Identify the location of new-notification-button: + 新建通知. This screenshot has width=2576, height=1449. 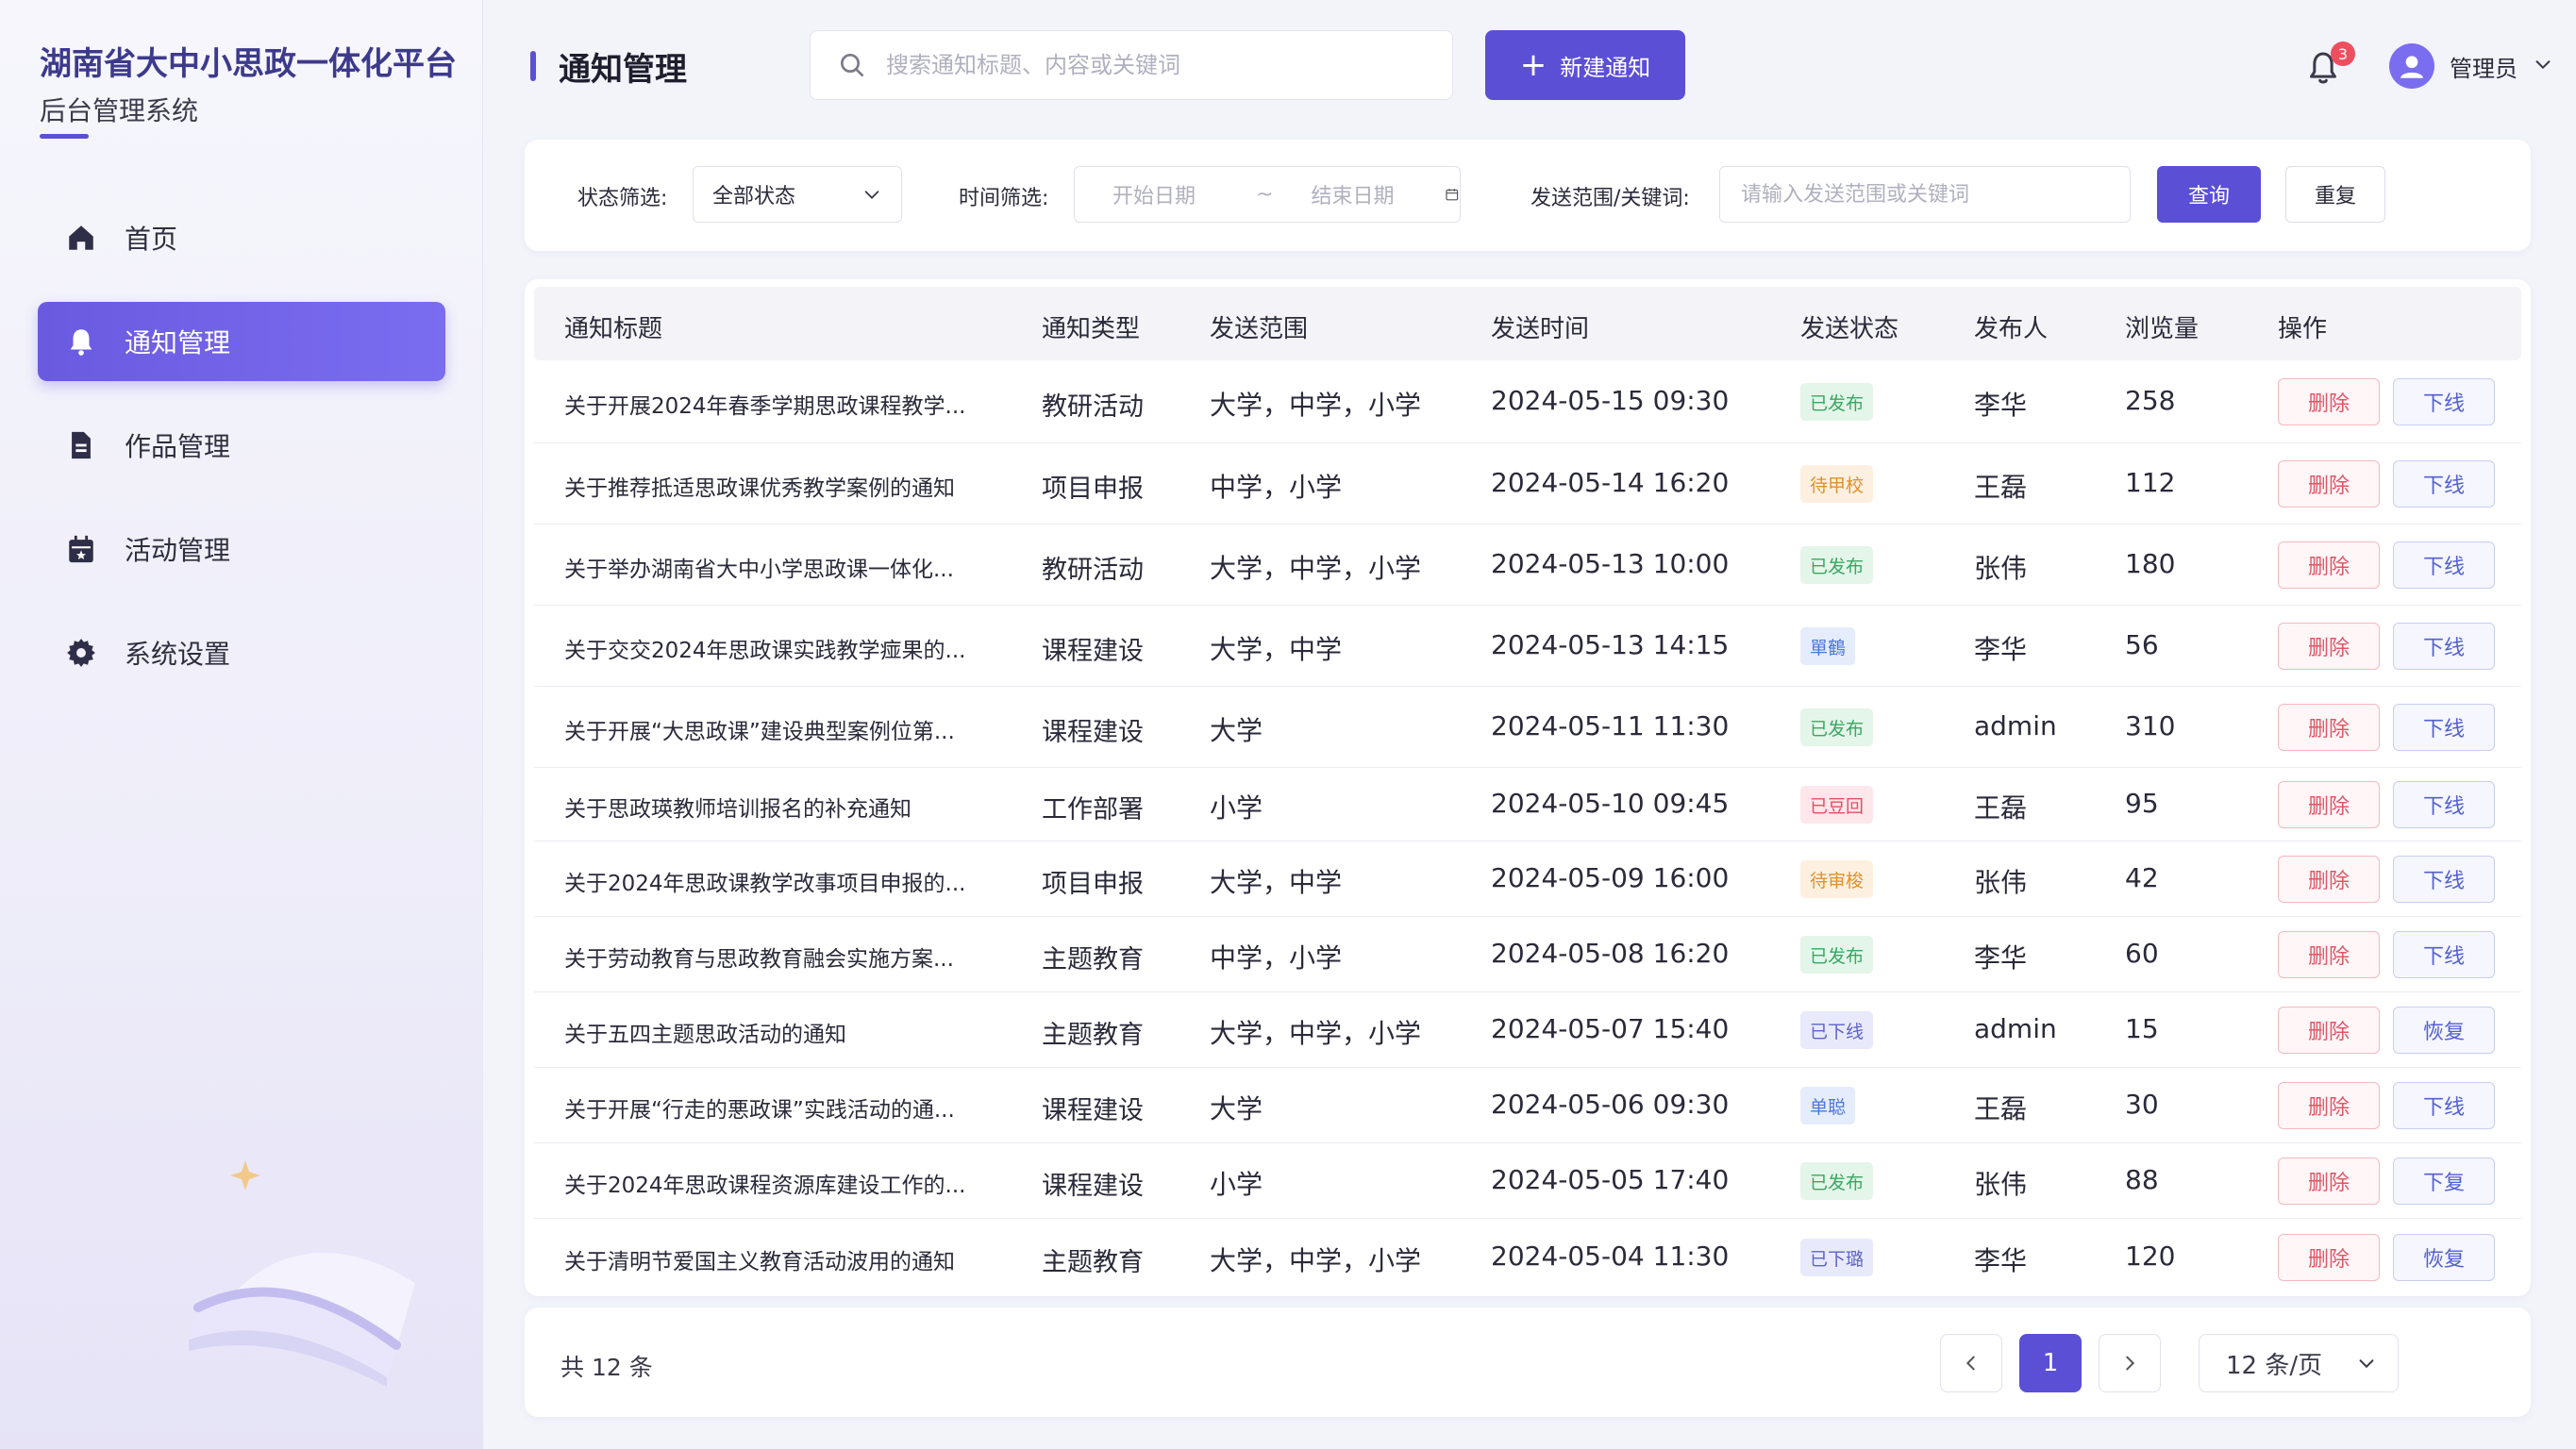
(1585, 65).